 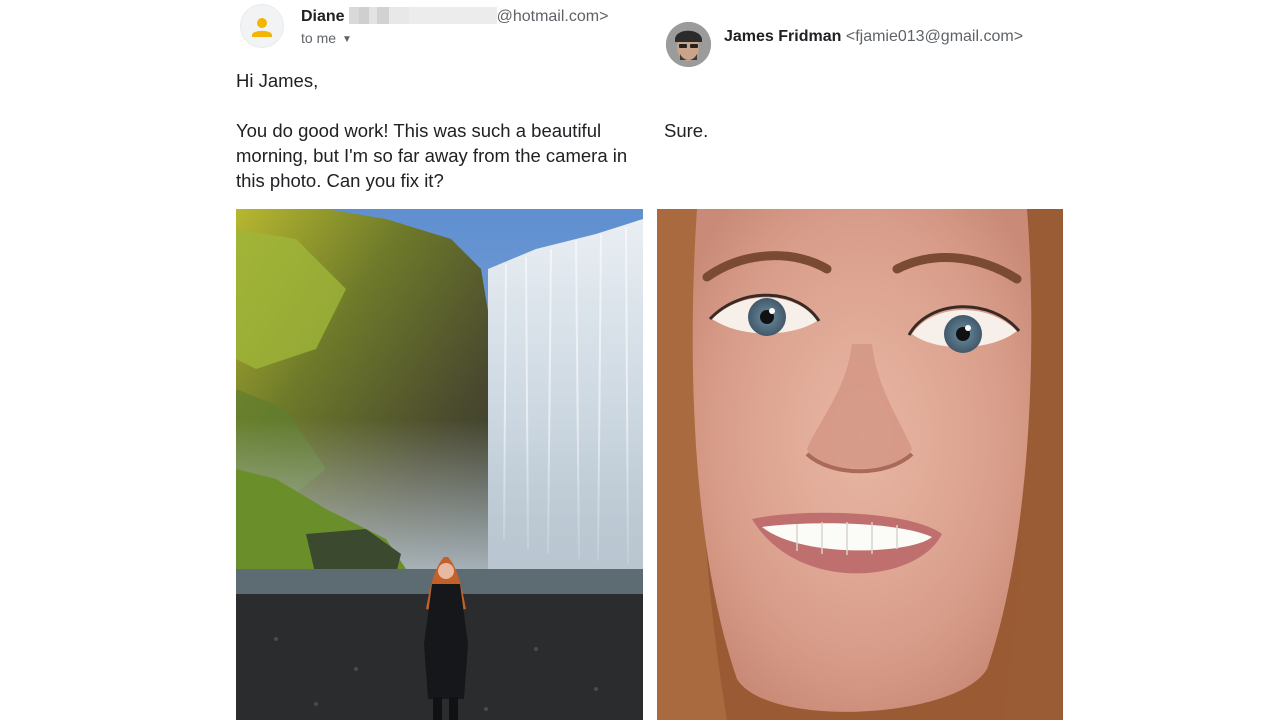 I want to click on diane-avatar, so click(x=262, y=26).